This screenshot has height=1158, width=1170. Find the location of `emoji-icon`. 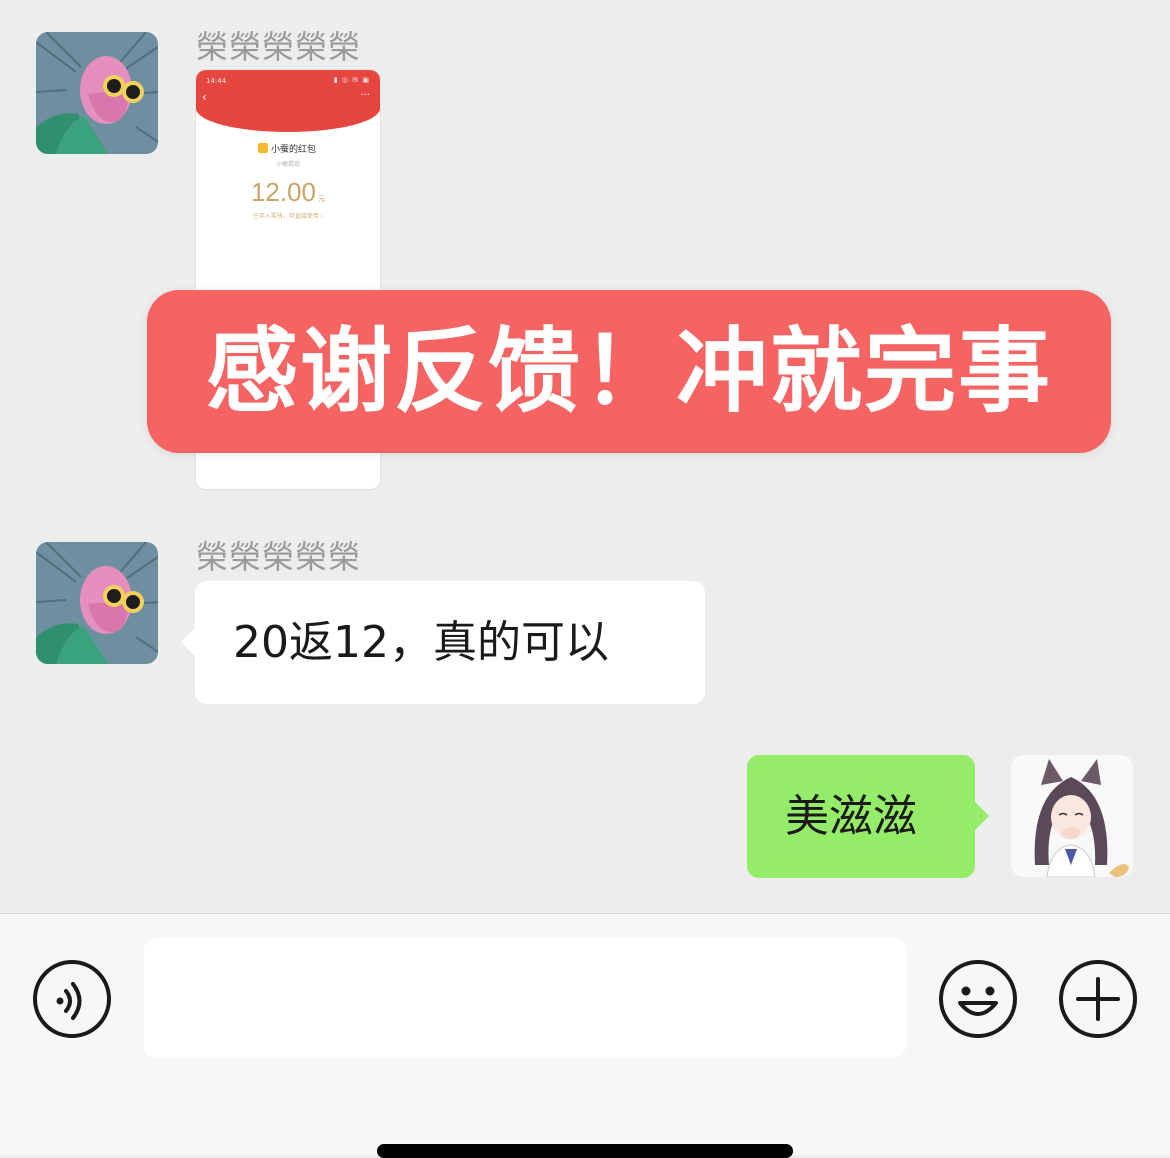

emoji-icon is located at coordinates (978, 999).